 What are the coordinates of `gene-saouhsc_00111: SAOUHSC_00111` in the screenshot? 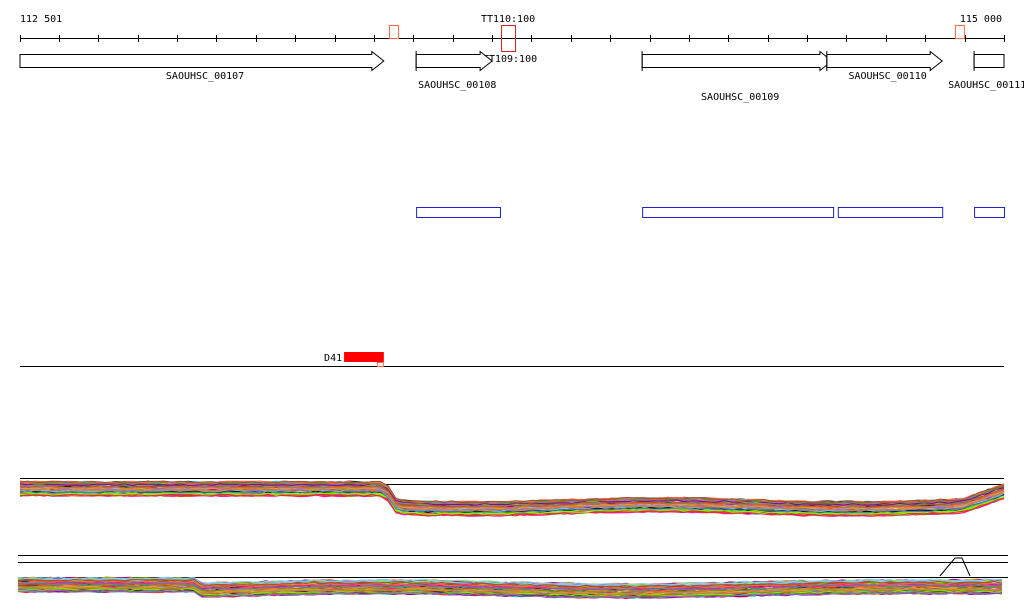 It's located at (986, 71).